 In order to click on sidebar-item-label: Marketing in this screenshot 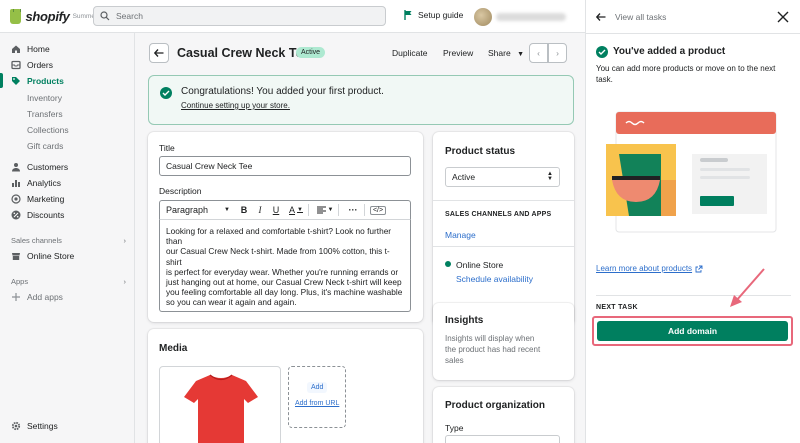, I will do `click(46, 198)`.